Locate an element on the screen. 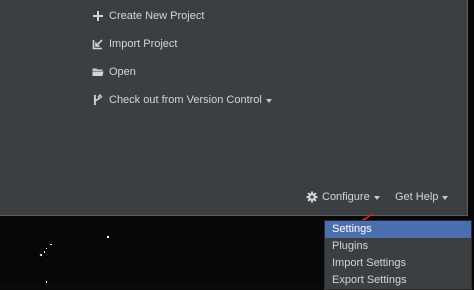 Image resolution: width=474 pixels, height=290 pixels. configure-label: Configure is located at coordinates (346, 197).